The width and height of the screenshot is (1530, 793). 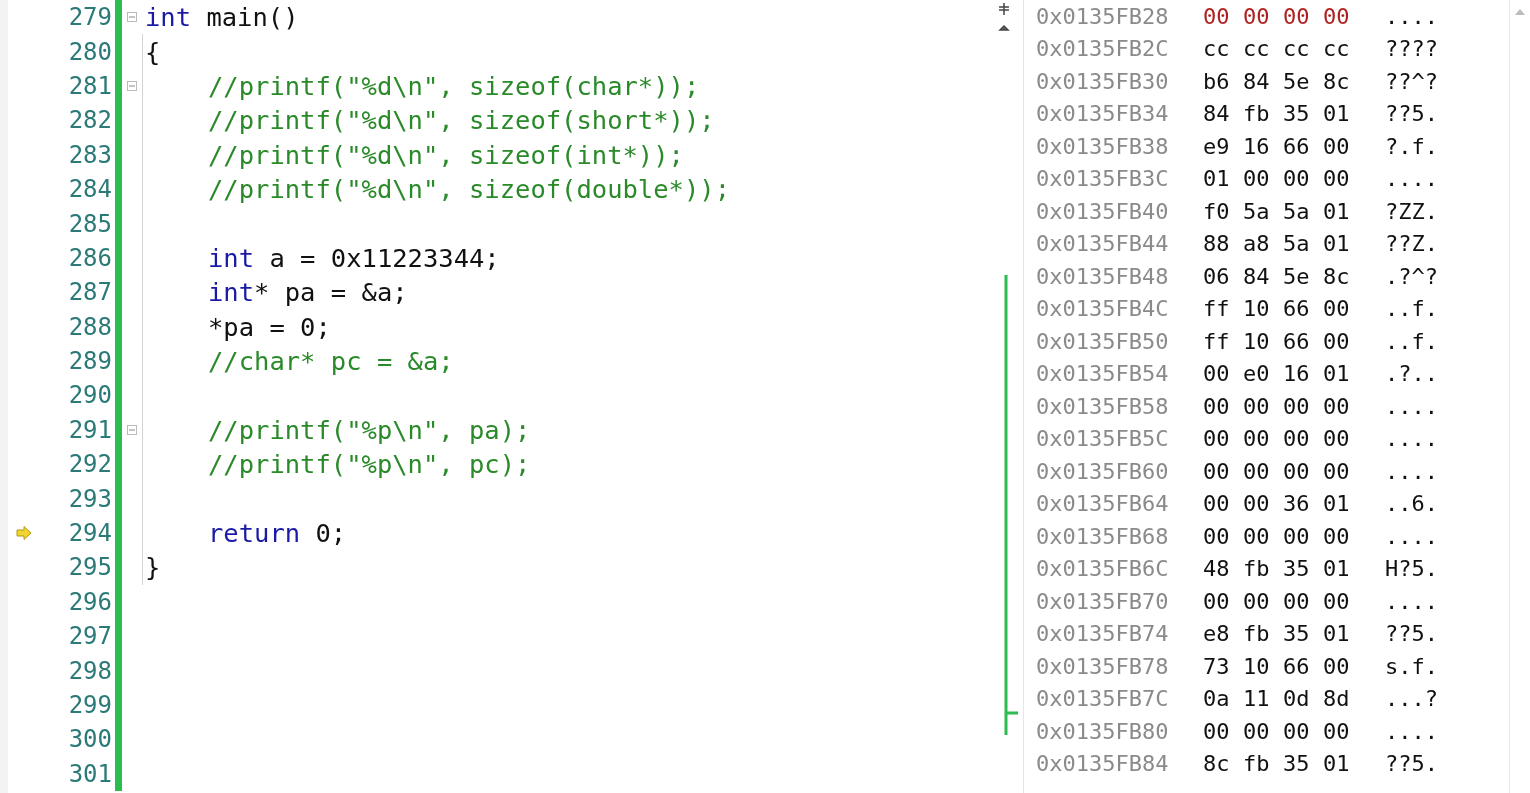 I want to click on line-number: 289, so click(x=90, y=361).